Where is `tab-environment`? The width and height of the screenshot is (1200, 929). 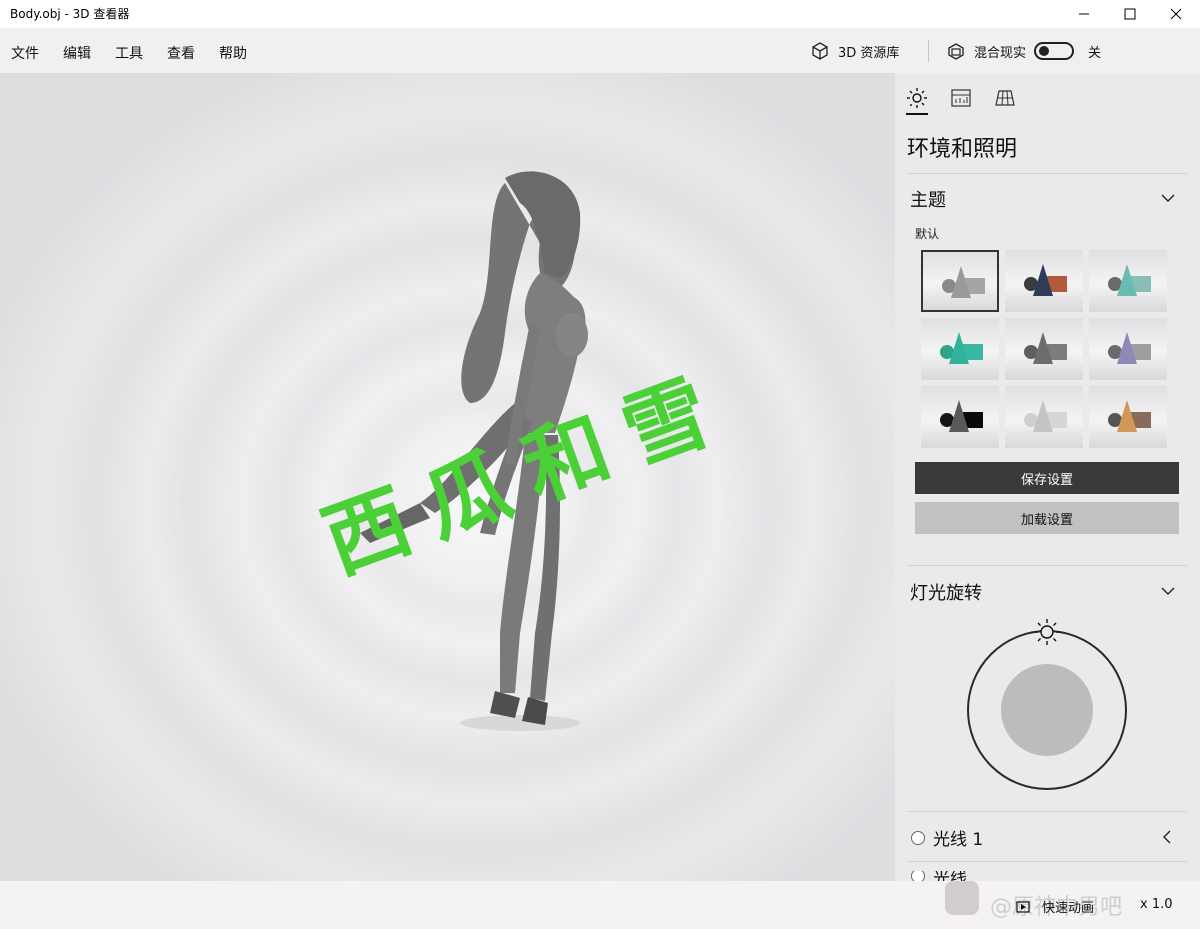 tab-environment is located at coordinates (917, 101).